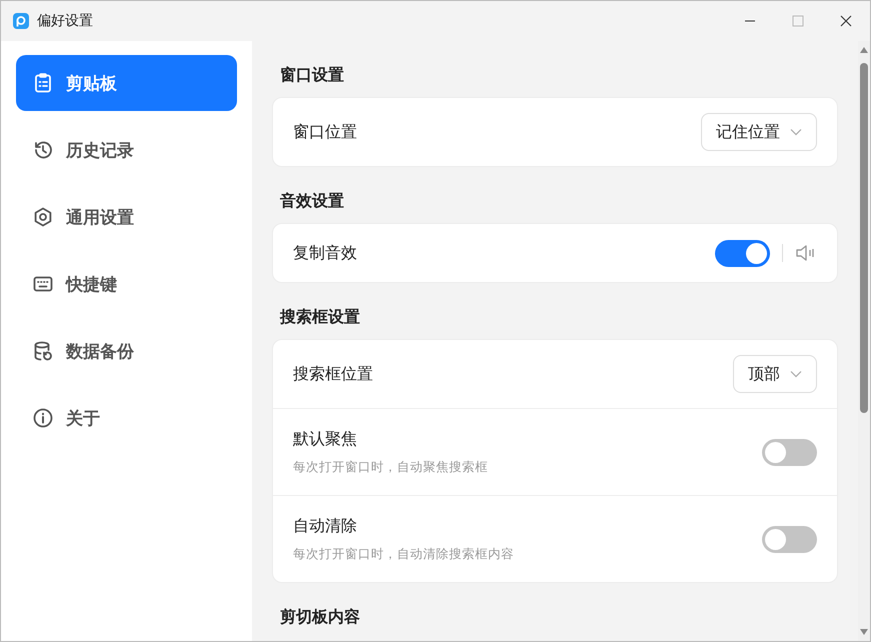 This screenshot has width=871, height=642. Describe the element at coordinates (43, 217) in the screenshot. I see `settings-icon` at that location.